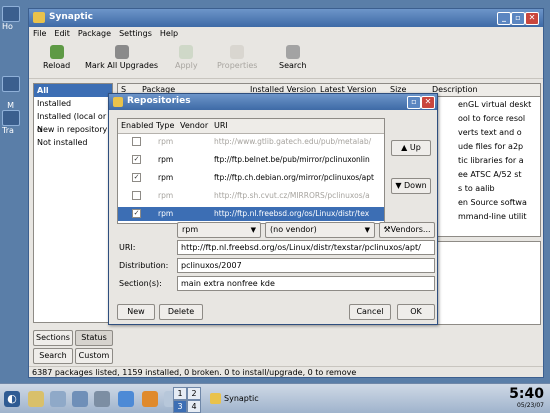 This screenshot has width=550, height=413. I want to click on properties-button: Properties, so click(237, 57).